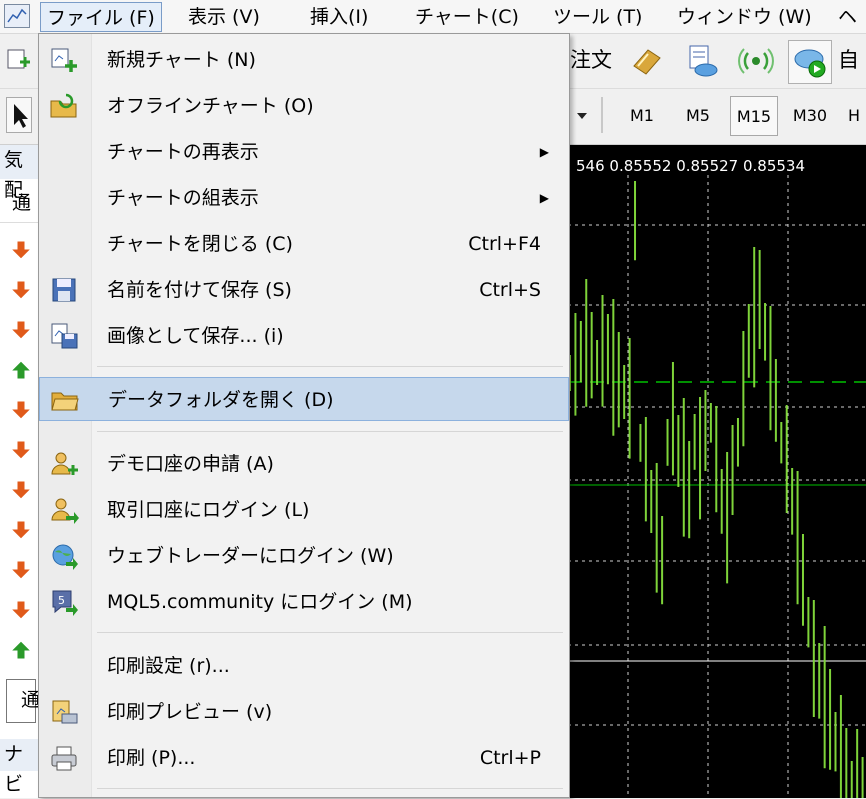 The width and height of the screenshot is (866, 799). What do you see at coordinates (642, 116) in the screenshot?
I see `timeframe-m1-button: M1` at bounding box center [642, 116].